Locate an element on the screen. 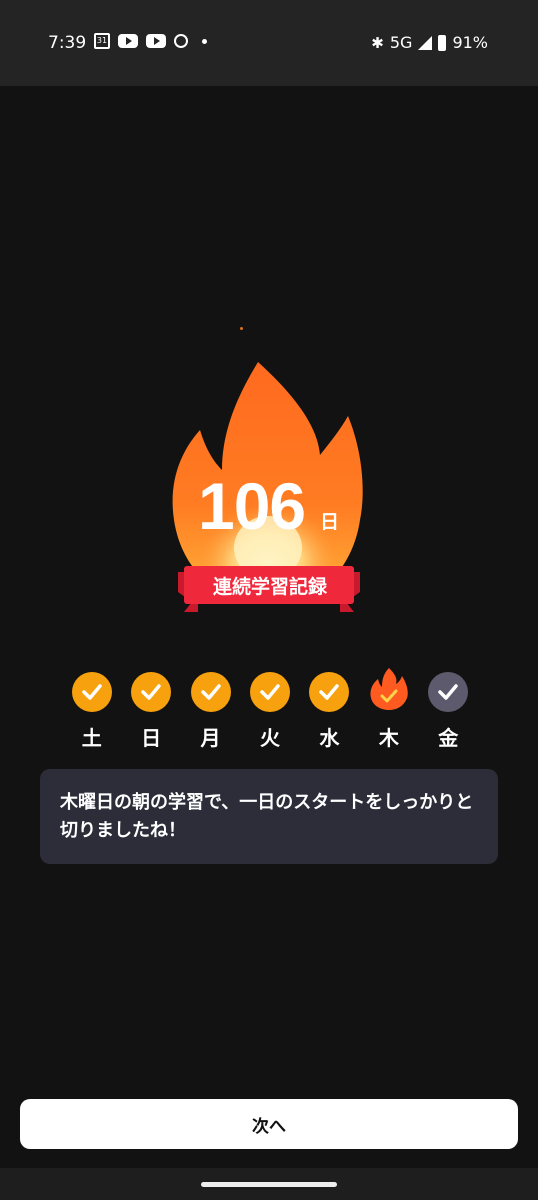  day-item: 日 is located at coordinates (150, 711).